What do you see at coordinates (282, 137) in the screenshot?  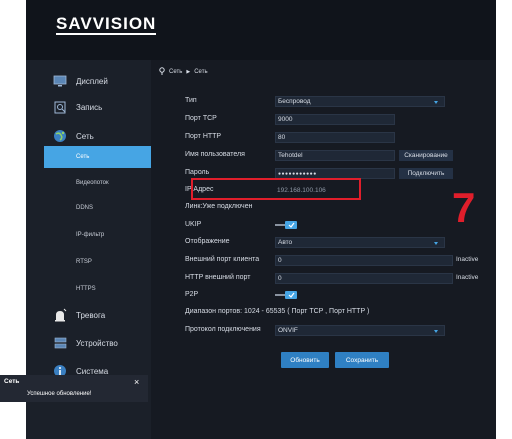 I see `http-port-value: 80` at bounding box center [282, 137].